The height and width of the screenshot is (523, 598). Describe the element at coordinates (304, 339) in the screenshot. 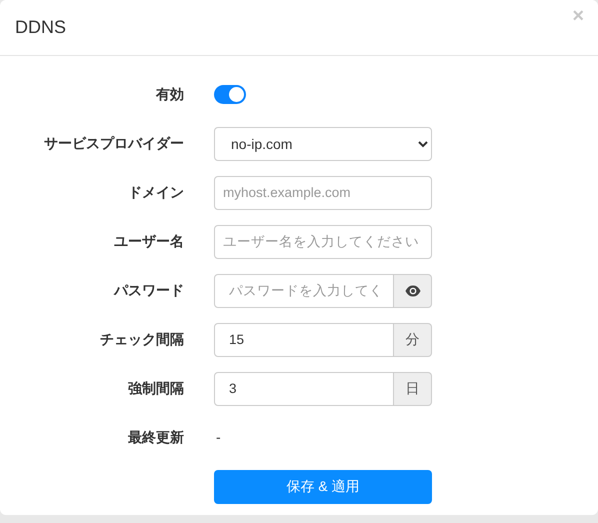

I see `input-field: 15` at that location.